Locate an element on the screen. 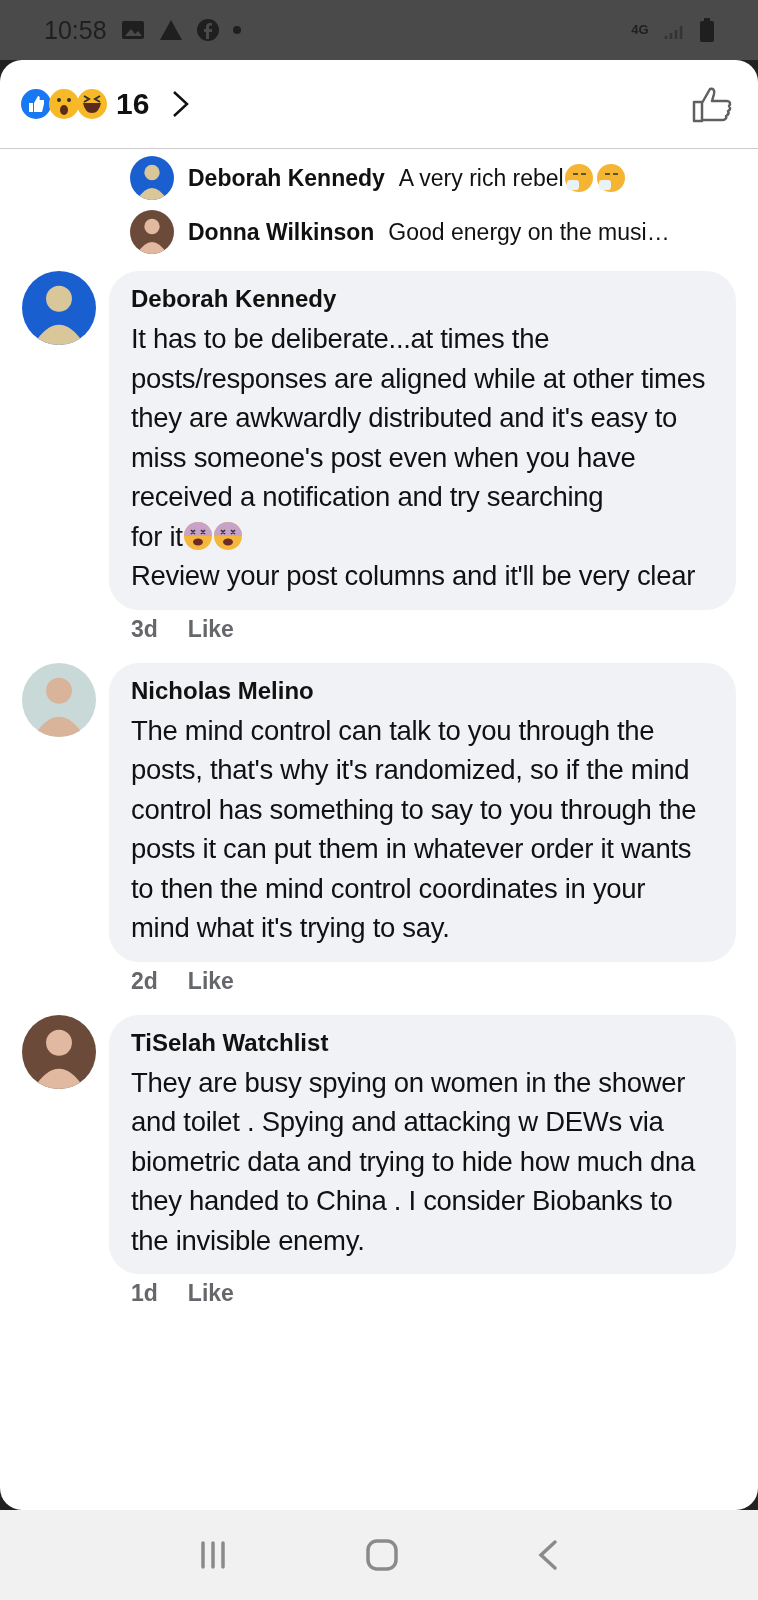 The image size is (758, 1600). comment-text: The mind control can talk to you through the posts, that's why it's randomized, so if the mind control has something to say to you through the posts it can put them in whatever order it wants to then the mind control coordinates in your mind what it's trying to say. is located at coordinates (414, 829).